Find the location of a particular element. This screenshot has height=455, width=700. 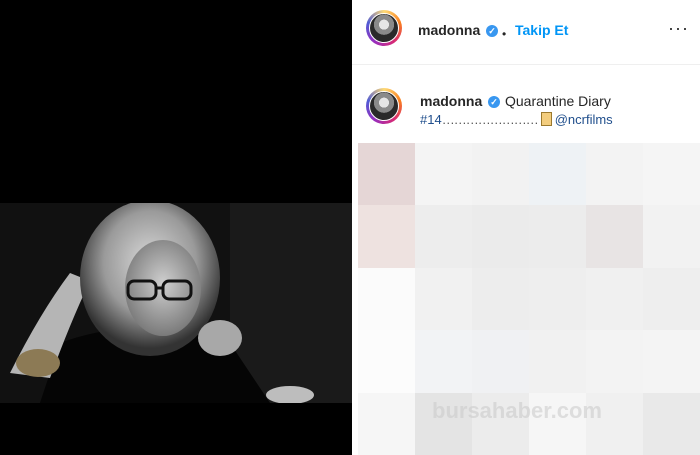

hashtag-link: #14 is located at coordinates (431, 119).